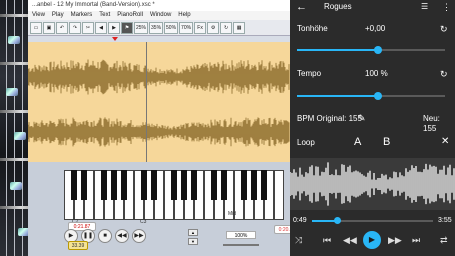 The height and width of the screenshot is (256, 455). I want to click on menu-window: Window, so click(160, 15).